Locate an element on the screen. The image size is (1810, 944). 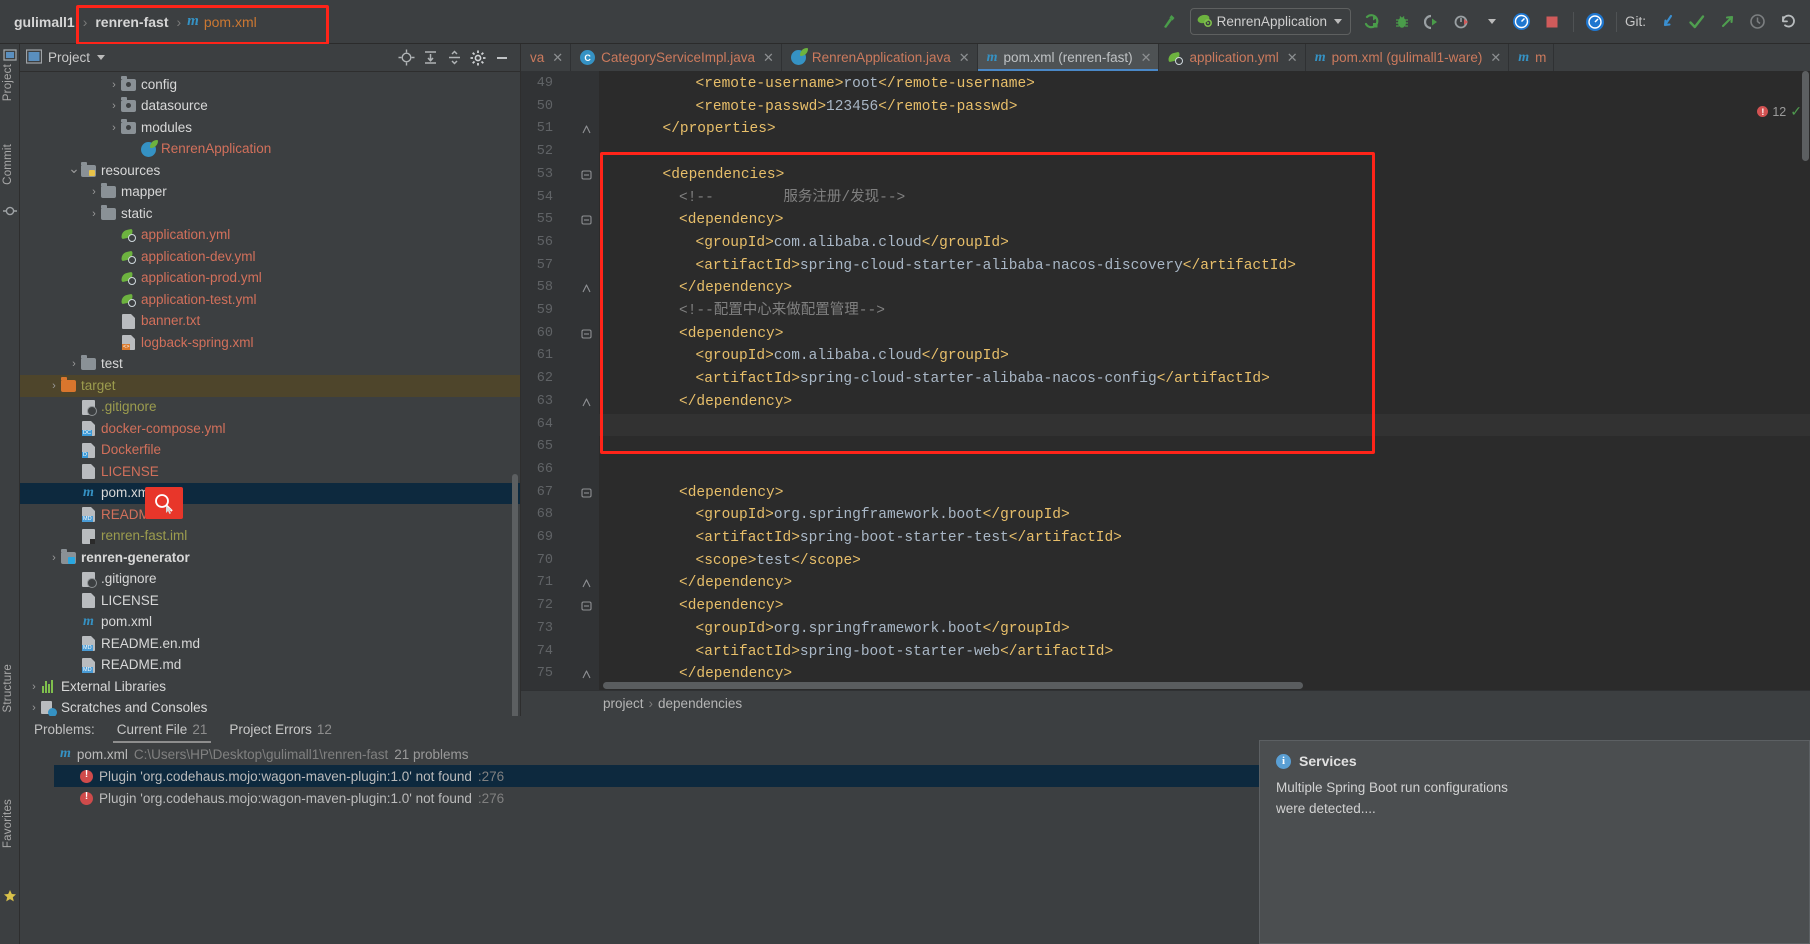
editor-tab-va: va ✕ is located at coordinates (546, 57).